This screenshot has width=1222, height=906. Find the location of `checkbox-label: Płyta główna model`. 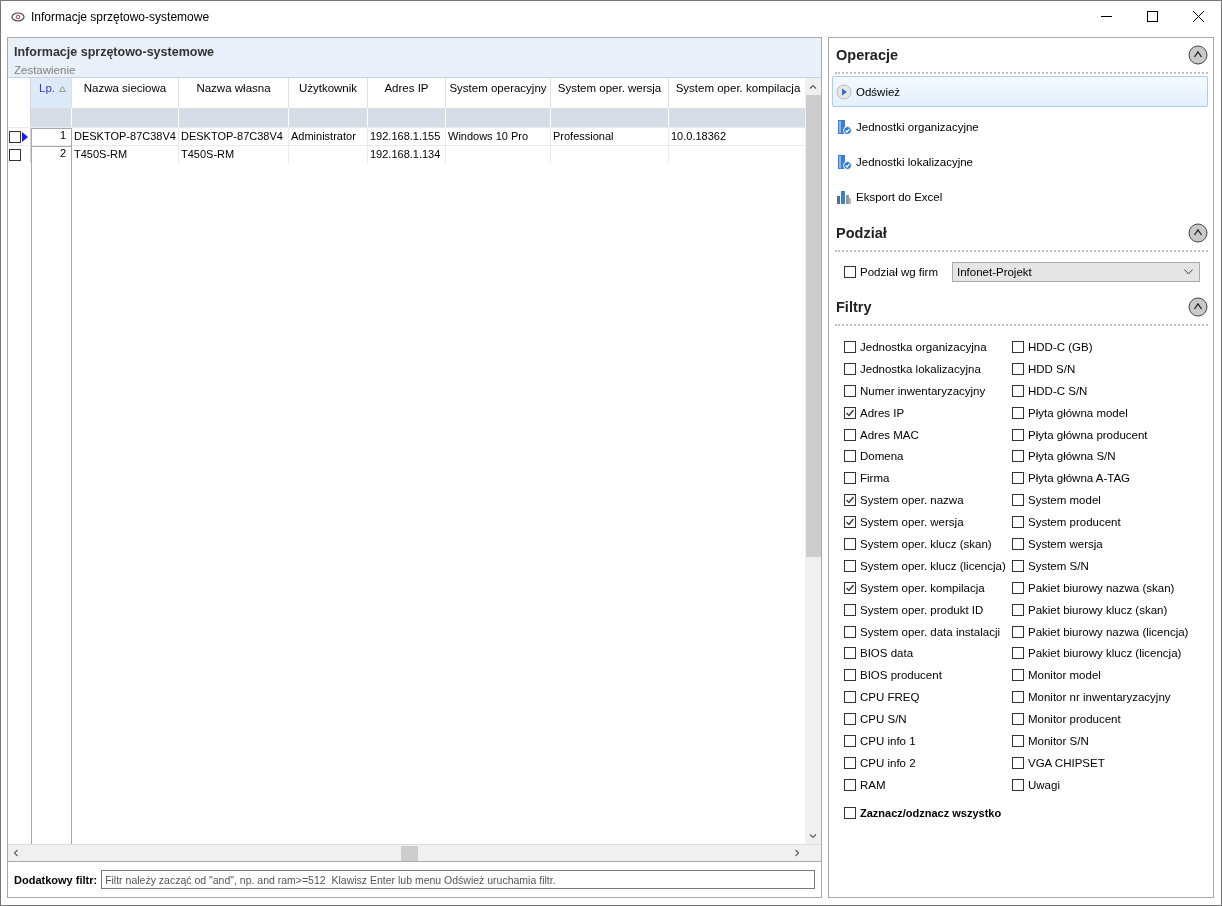

checkbox-label: Płyta główna model is located at coordinates (1078, 412).